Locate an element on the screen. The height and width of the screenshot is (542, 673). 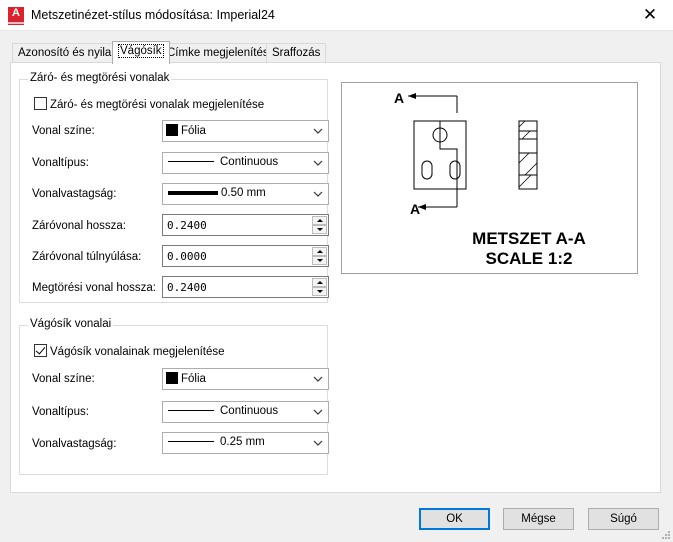
show-cutting-lines-checkbox: Vágósík vonalainak megjelenítése is located at coordinates (129, 351).